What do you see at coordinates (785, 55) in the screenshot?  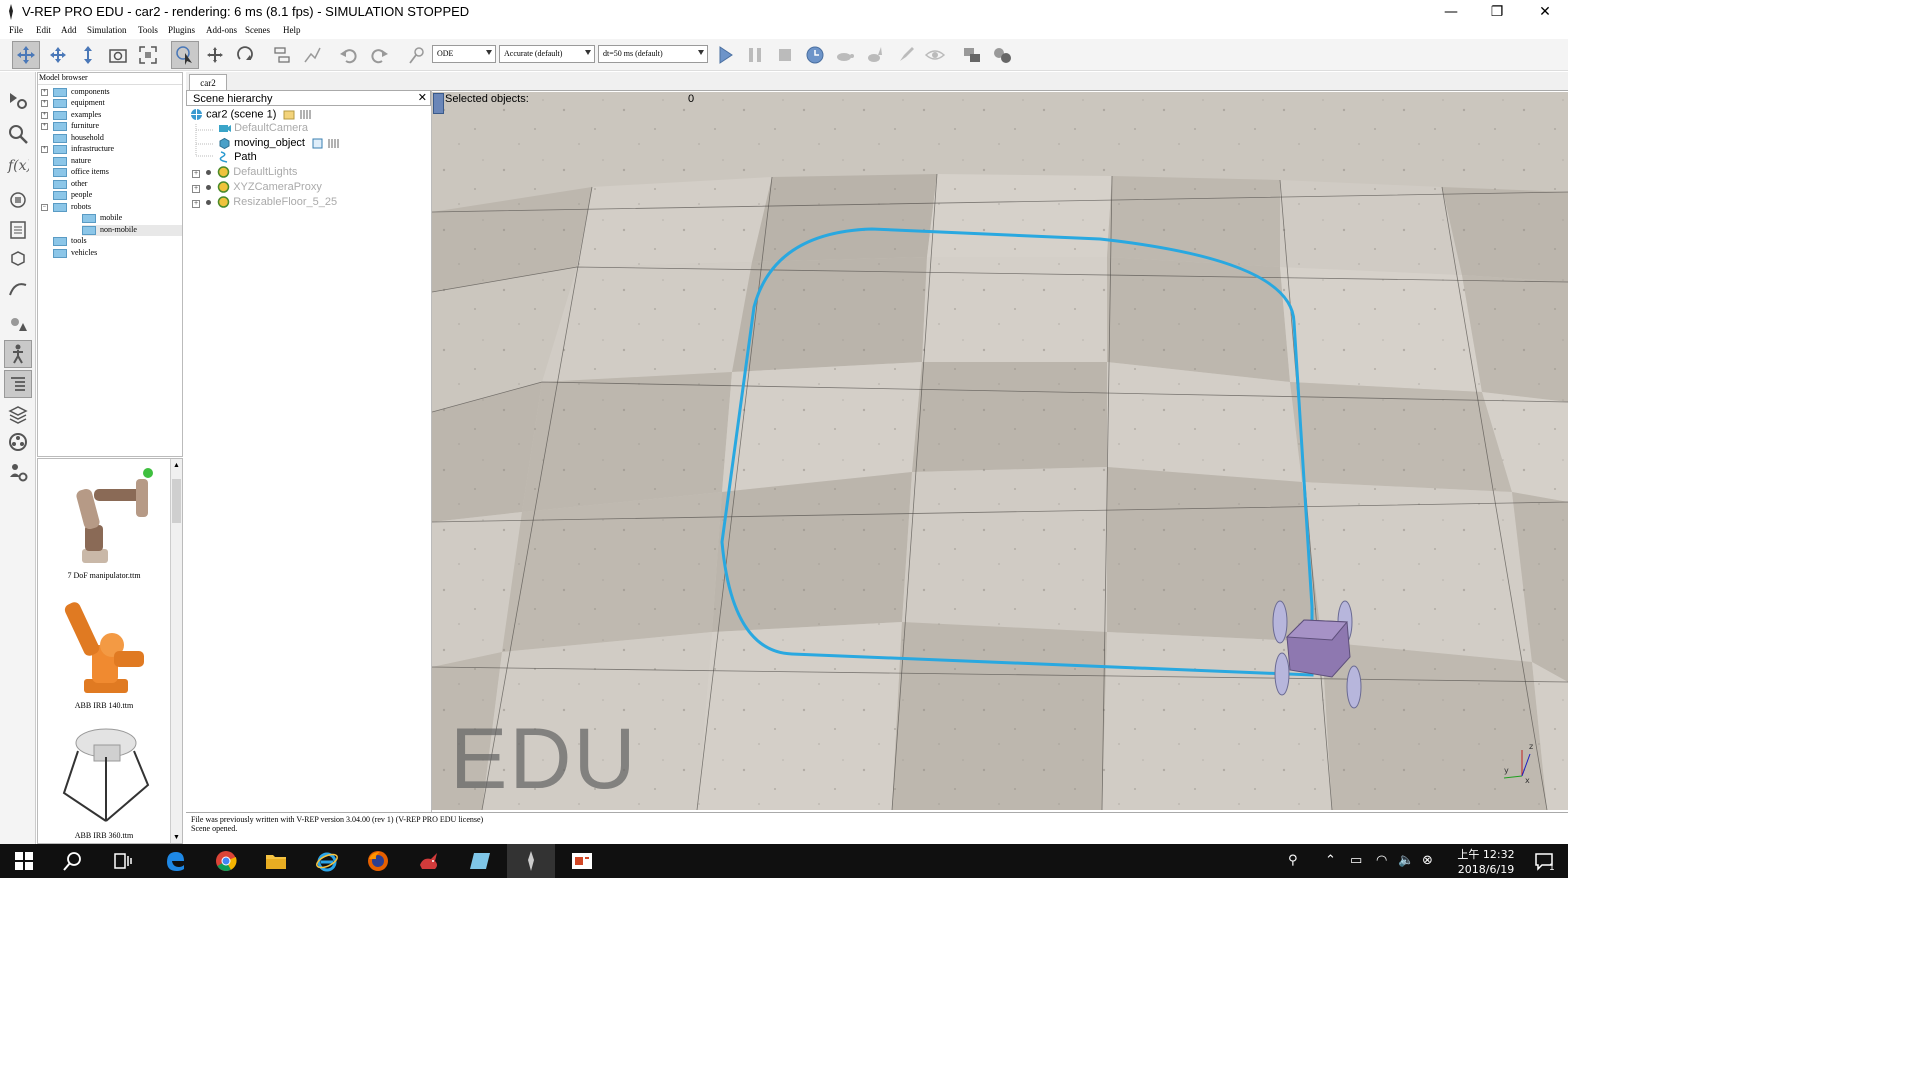 I see `stop-simulation-button` at bounding box center [785, 55].